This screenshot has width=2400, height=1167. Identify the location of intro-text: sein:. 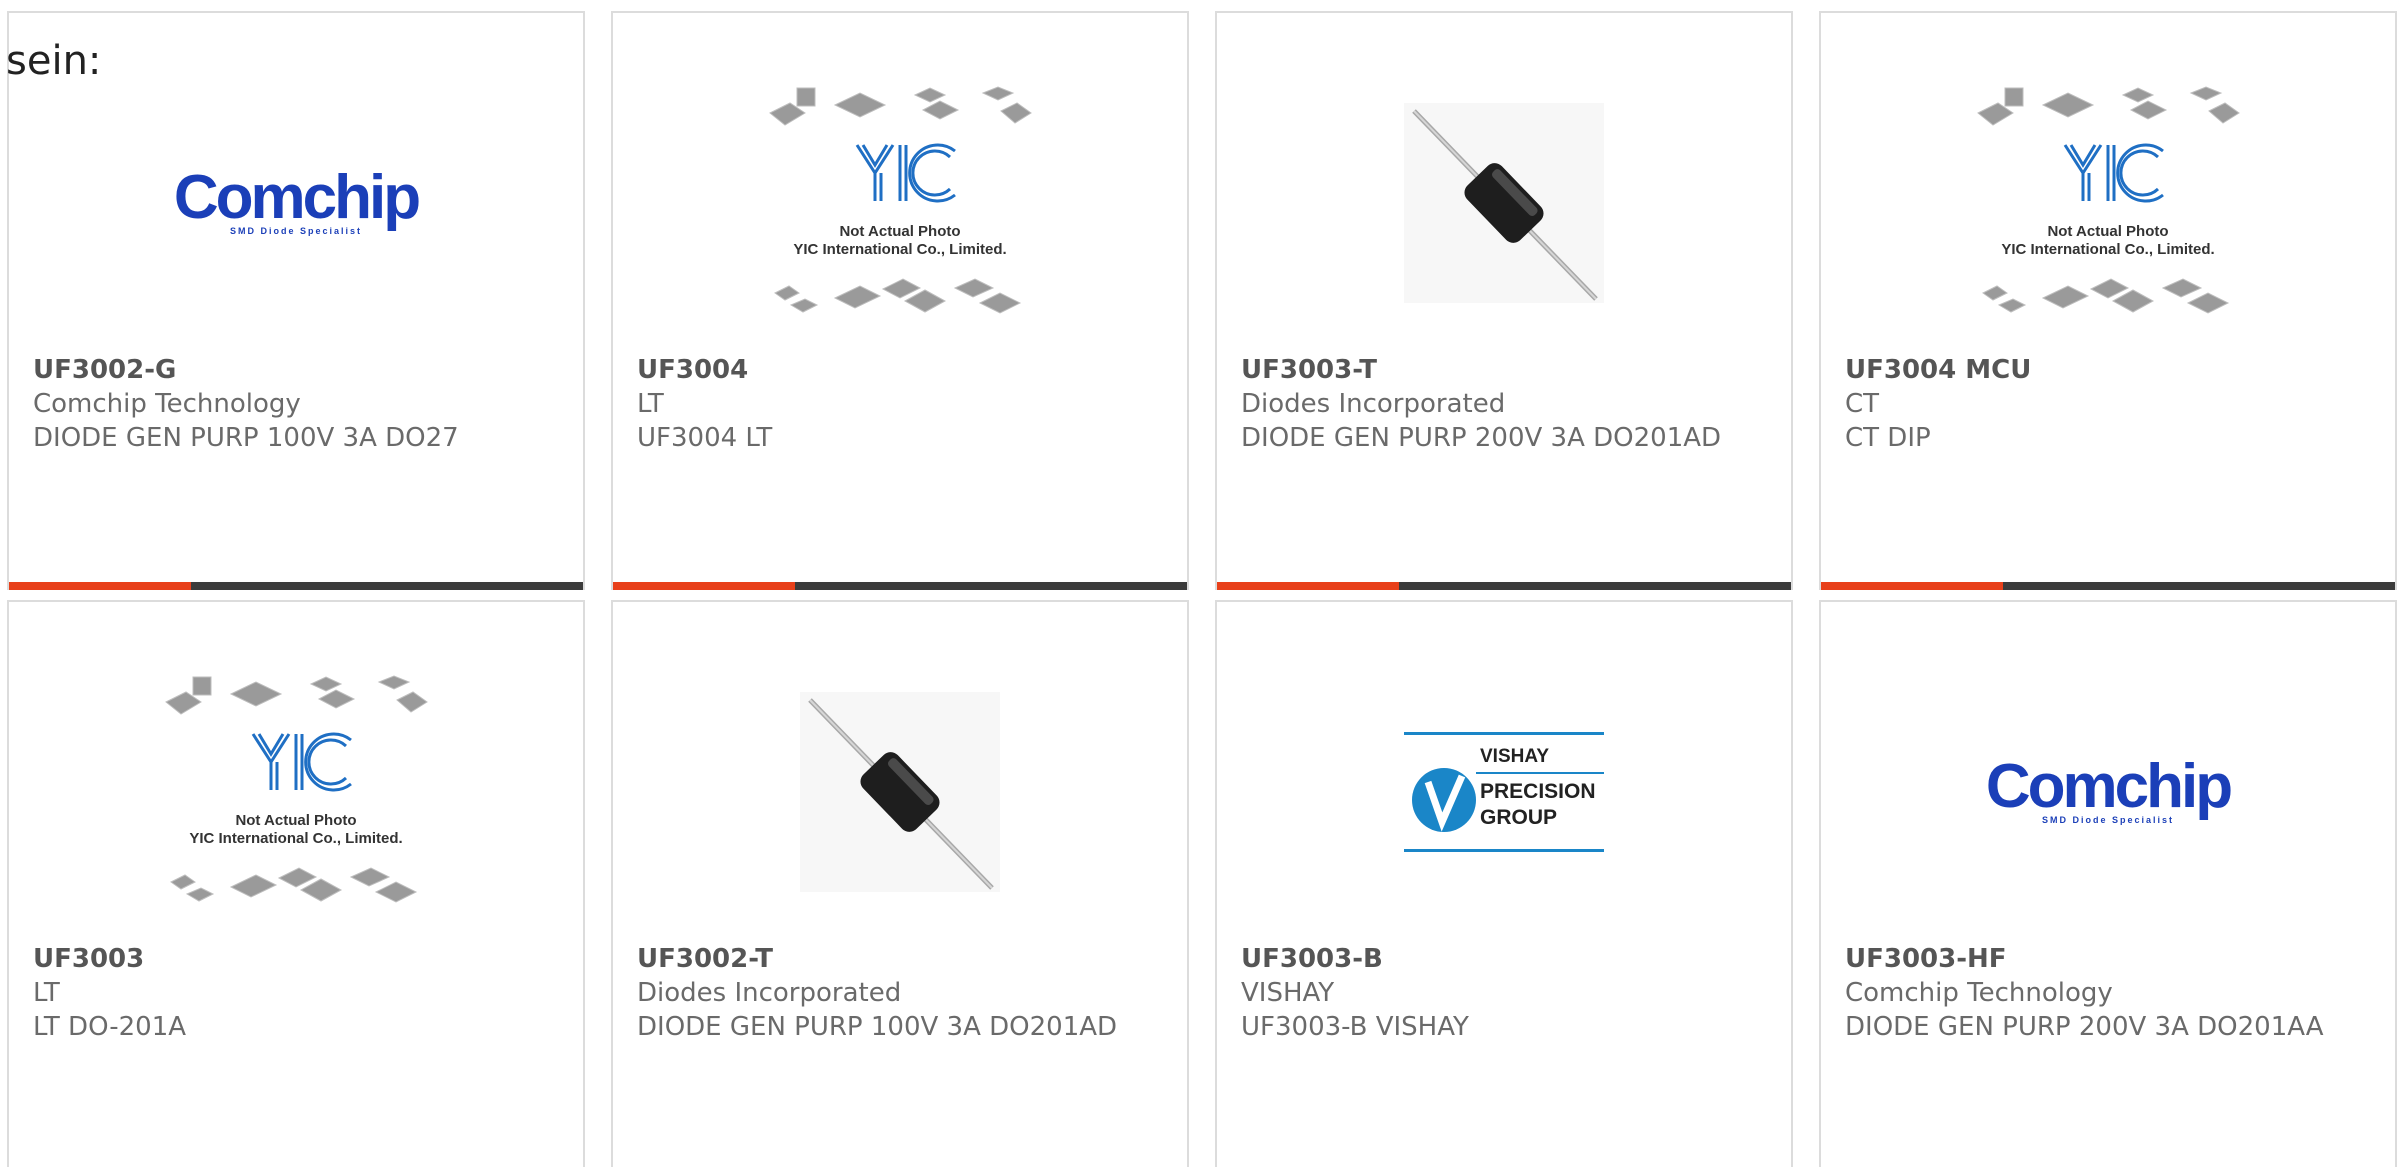
(54, 61).